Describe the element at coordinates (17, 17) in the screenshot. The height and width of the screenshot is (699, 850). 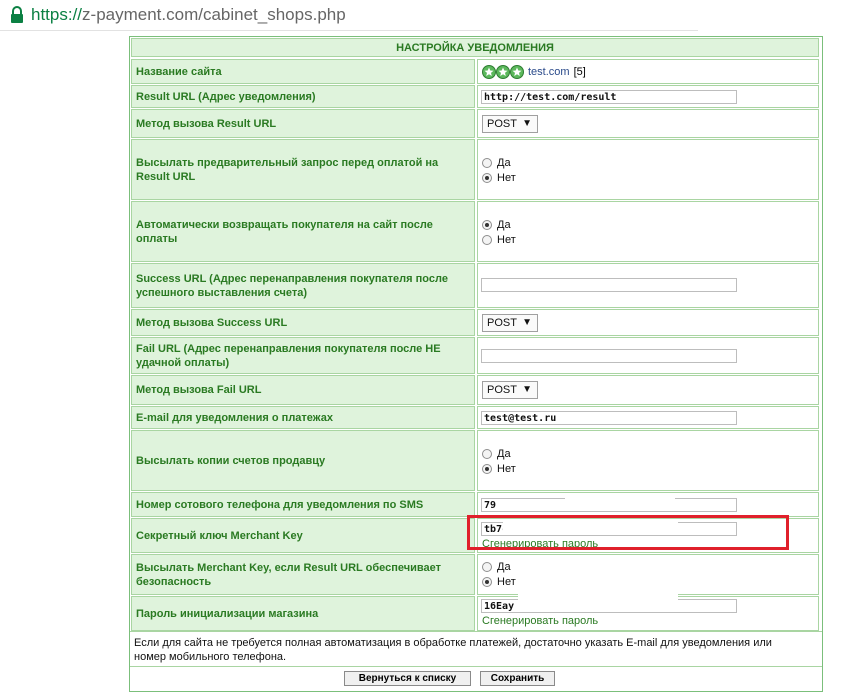
I see `lock-icon` at that location.